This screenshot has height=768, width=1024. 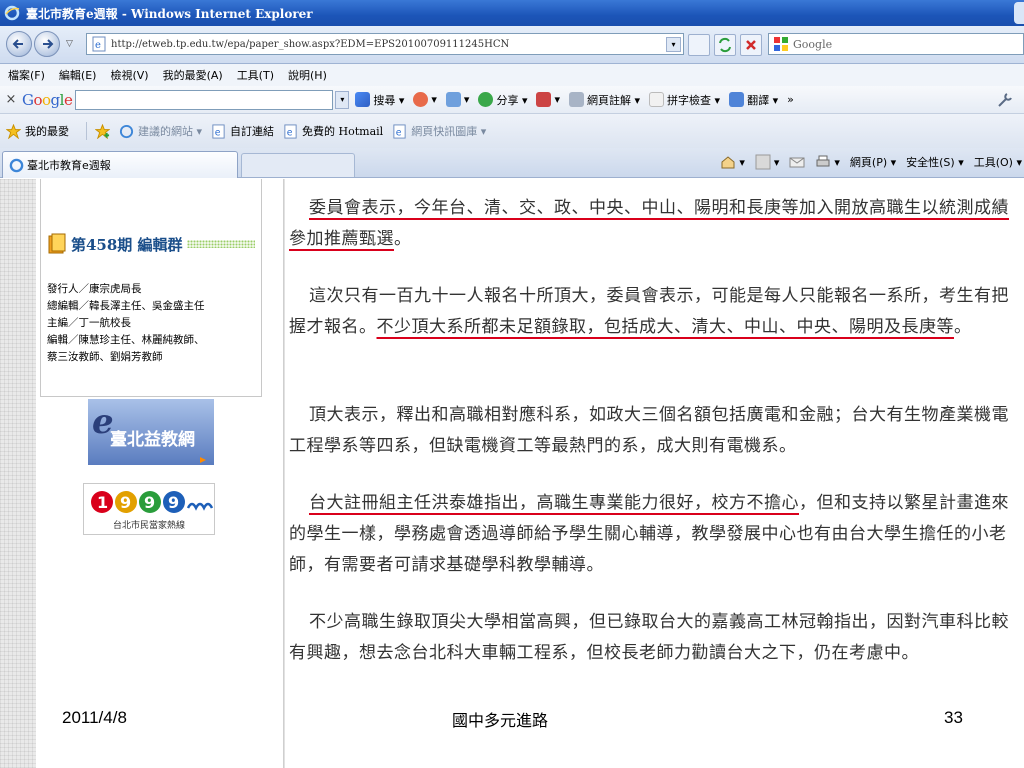 I want to click on translate-button: 翻譯 ▾, so click(x=753, y=100).